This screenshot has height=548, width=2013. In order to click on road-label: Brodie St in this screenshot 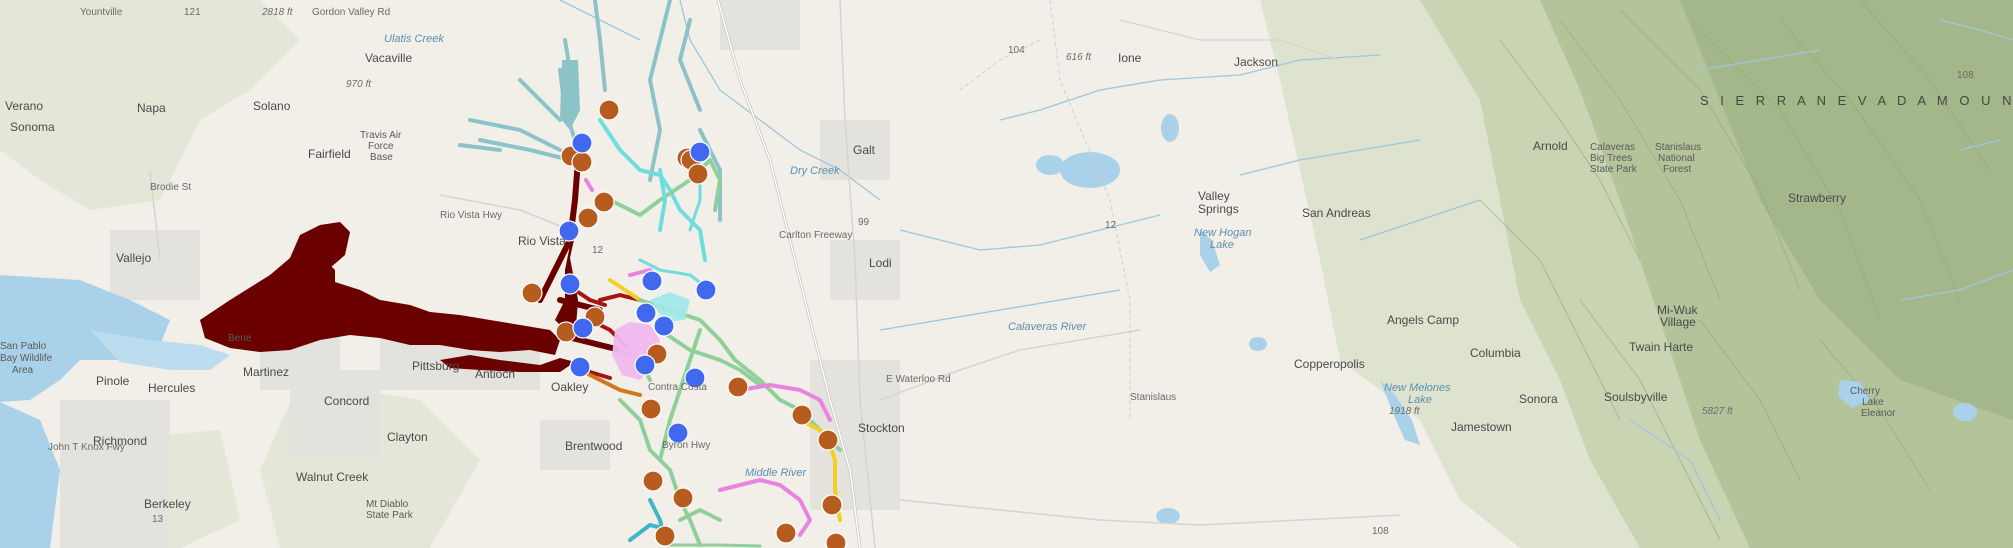, I will do `click(170, 187)`.